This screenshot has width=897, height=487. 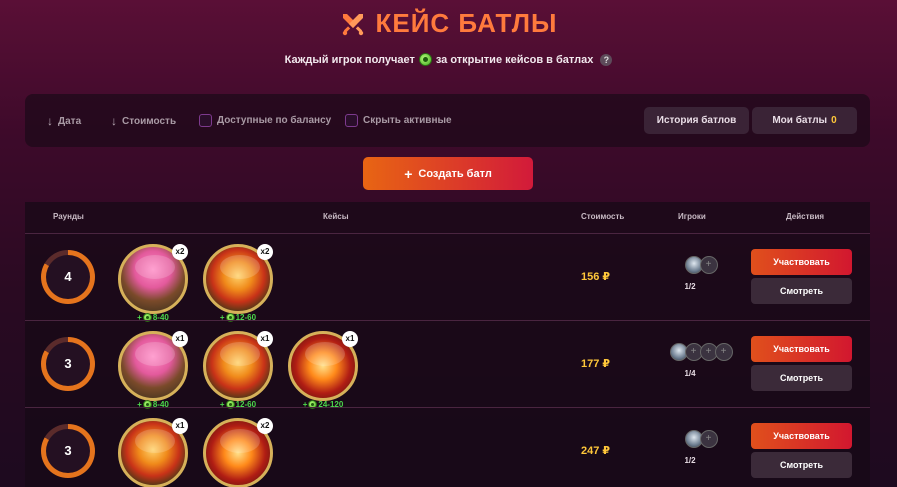 I want to click on page-header: КЕЙС БАТЛЫ, so click(x=448, y=23).